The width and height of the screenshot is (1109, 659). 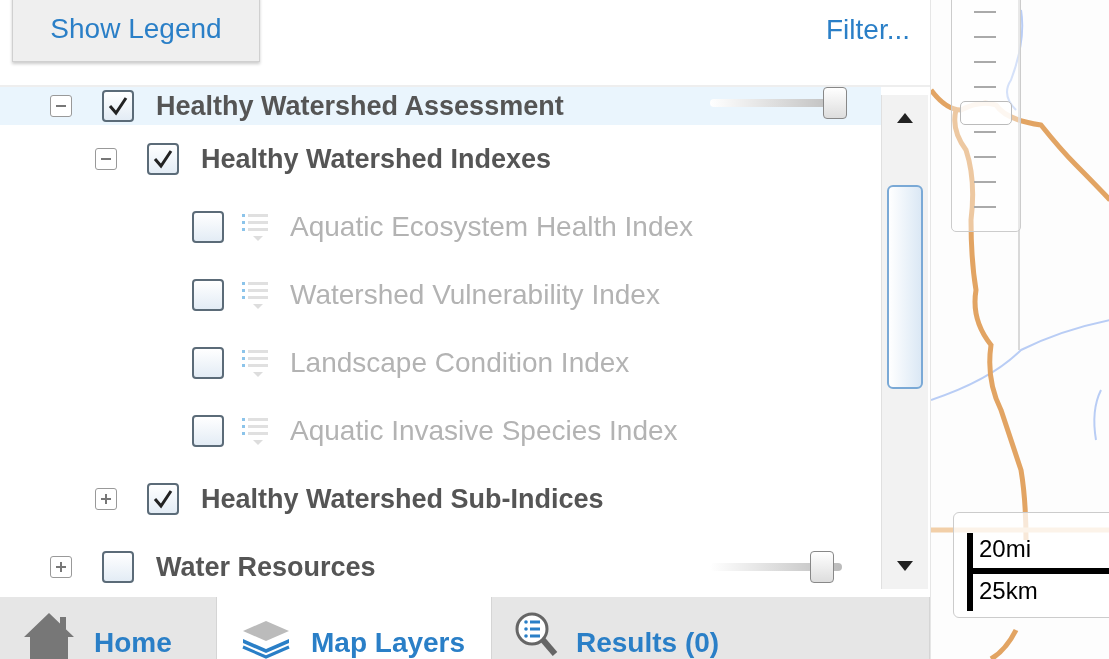 What do you see at coordinates (905, 287) in the screenshot?
I see `scroll-thumb` at bounding box center [905, 287].